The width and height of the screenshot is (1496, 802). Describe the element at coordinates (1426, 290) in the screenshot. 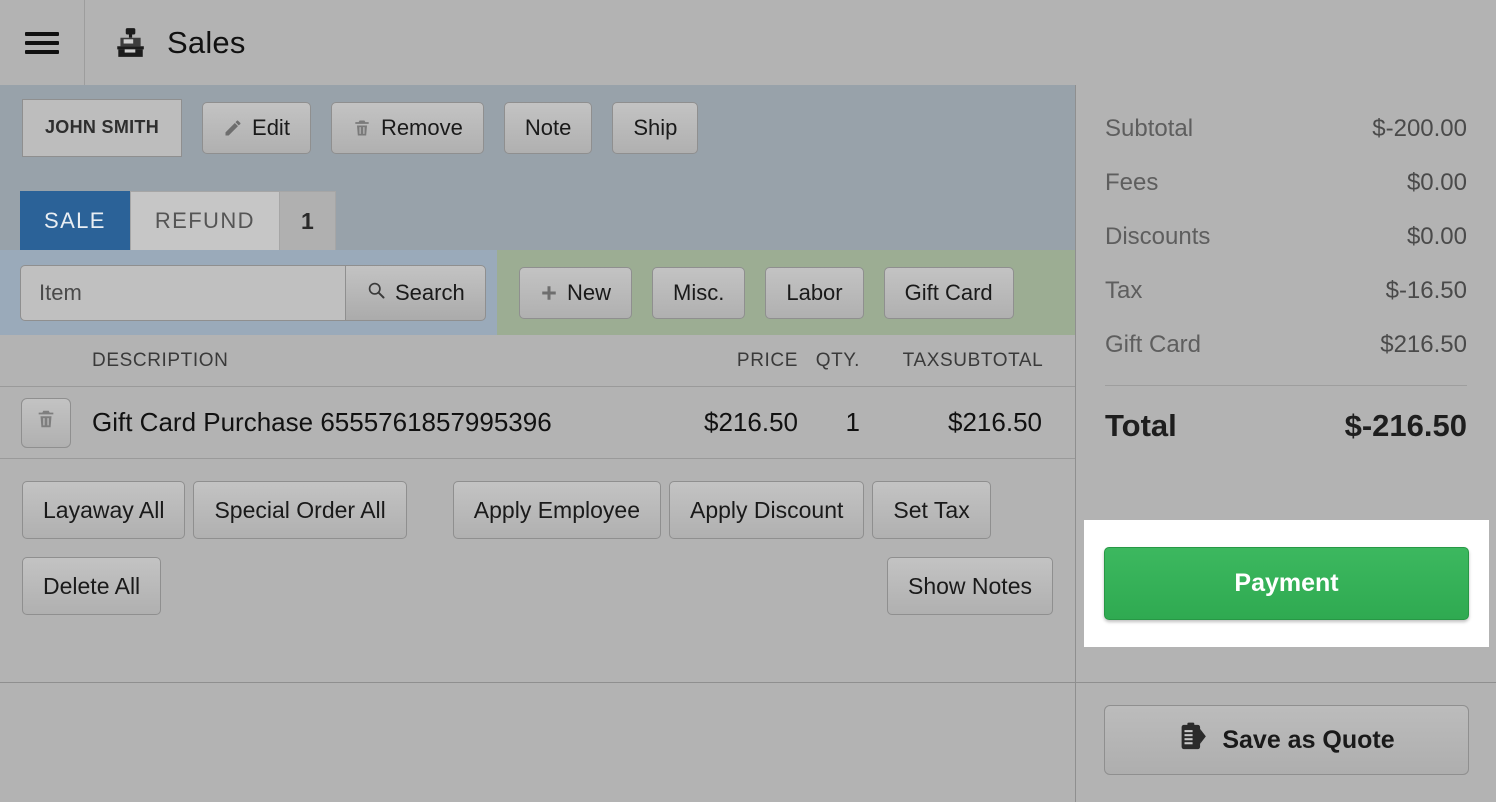

I see `totals-value-tax: $-16.50` at that location.